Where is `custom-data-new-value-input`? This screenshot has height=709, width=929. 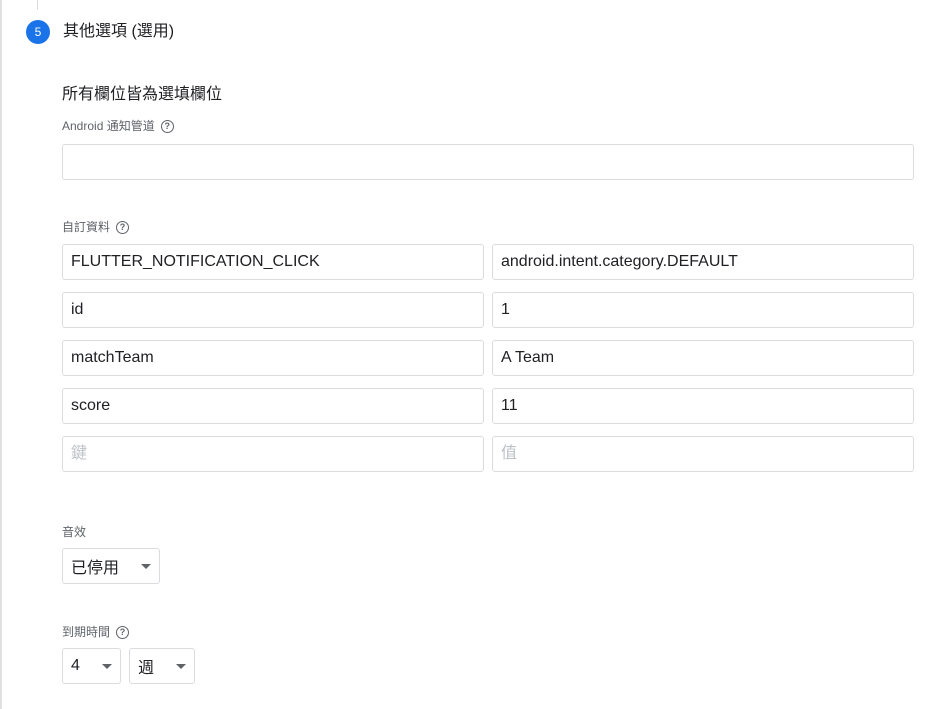 custom-data-new-value-input is located at coordinates (703, 454).